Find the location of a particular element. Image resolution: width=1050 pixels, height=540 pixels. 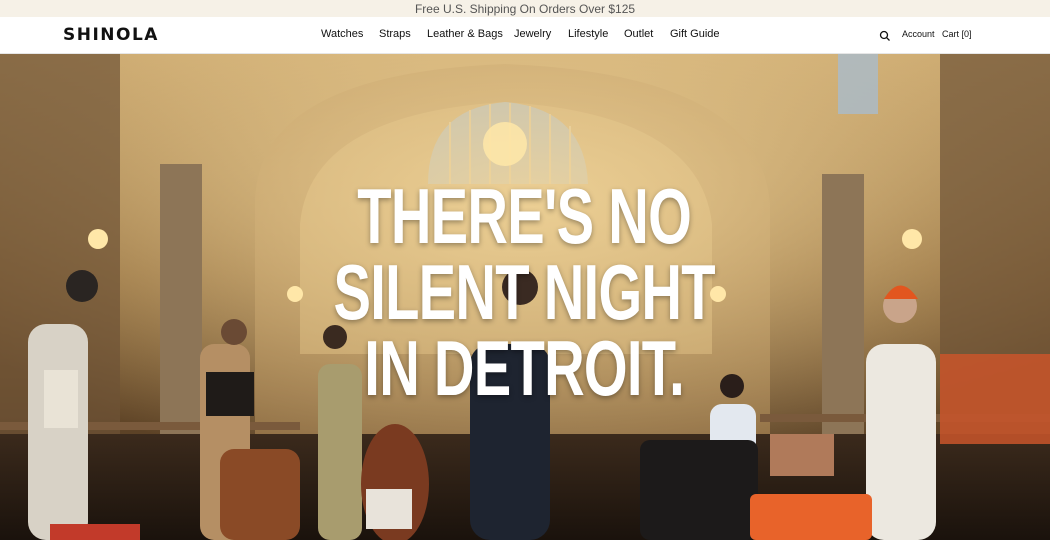

search-icon is located at coordinates (885, 35).